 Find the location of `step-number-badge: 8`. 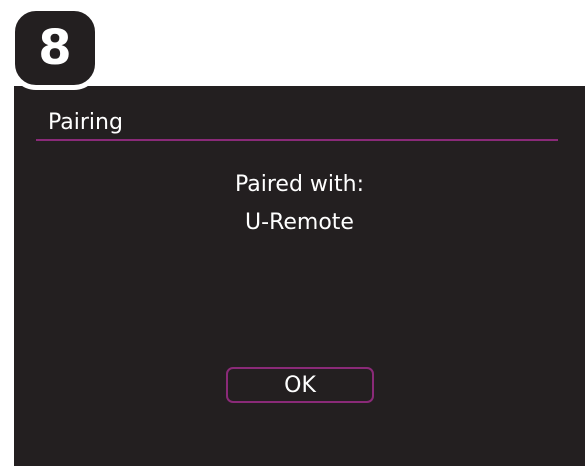

step-number-badge: 8 is located at coordinates (55, 48).